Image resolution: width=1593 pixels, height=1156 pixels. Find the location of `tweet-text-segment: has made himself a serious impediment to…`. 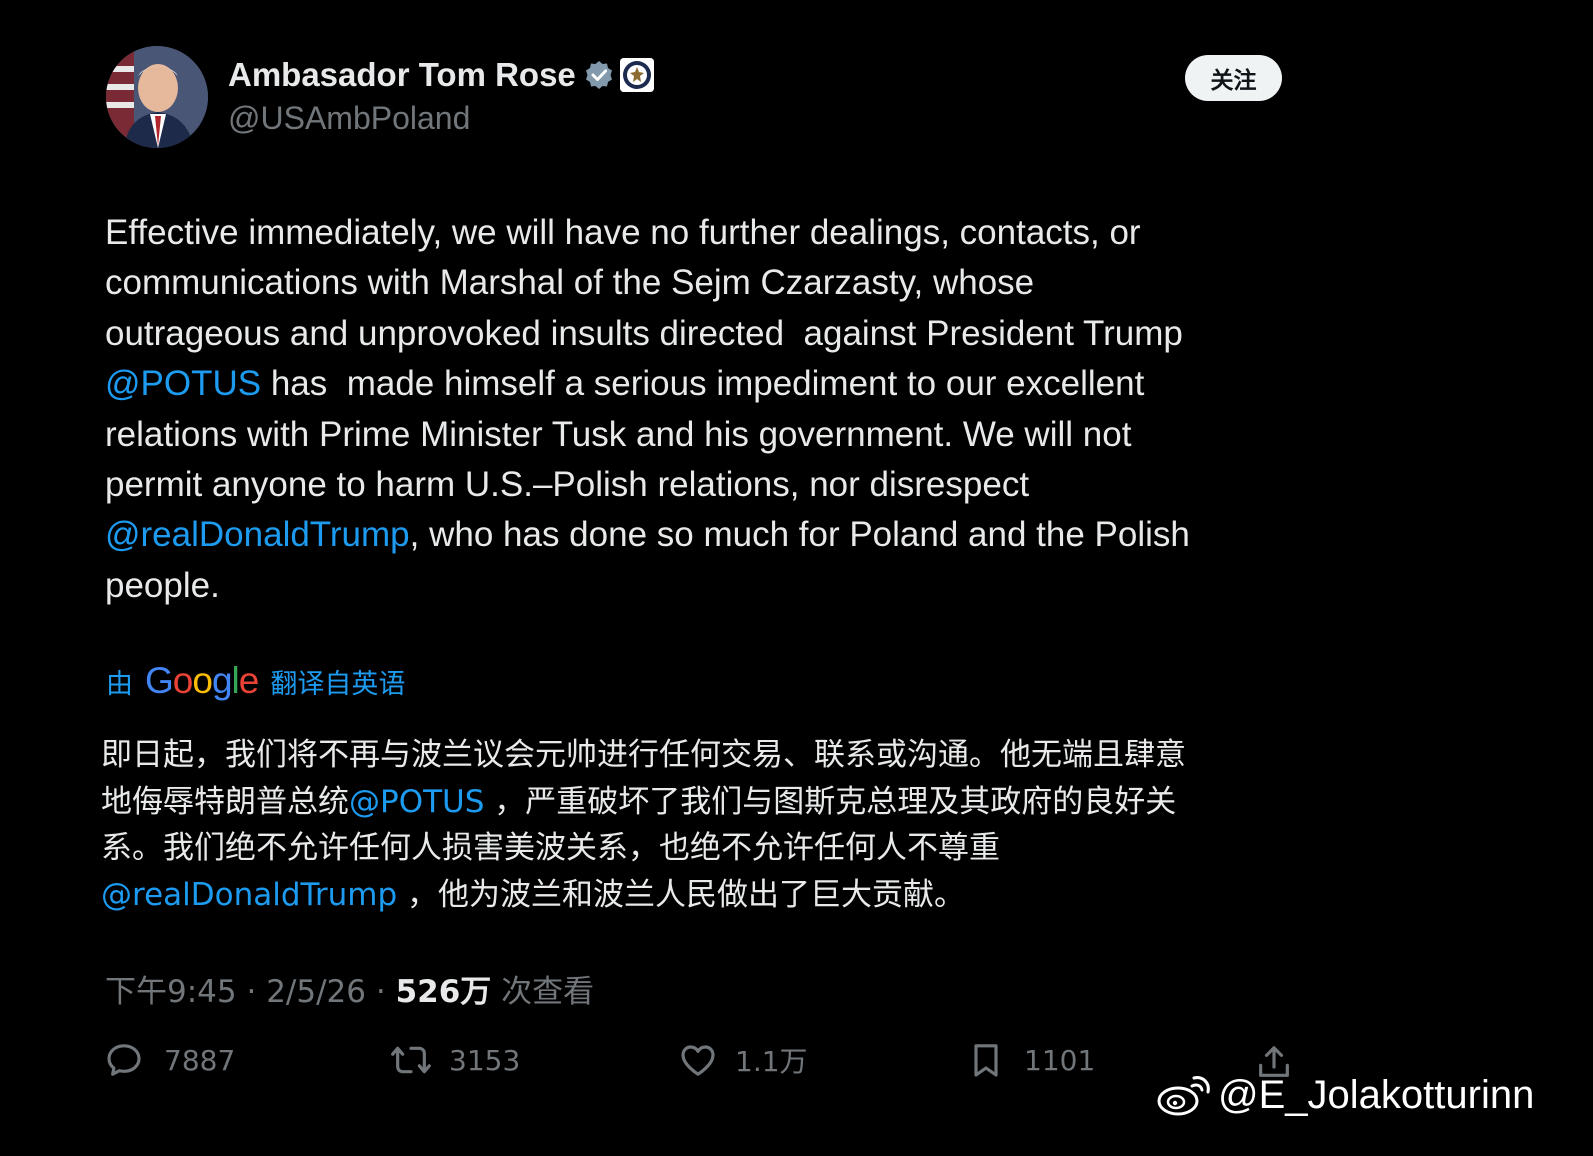

tweet-text-segment: has made himself a serious impediment to… is located at coordinates (703, 384).